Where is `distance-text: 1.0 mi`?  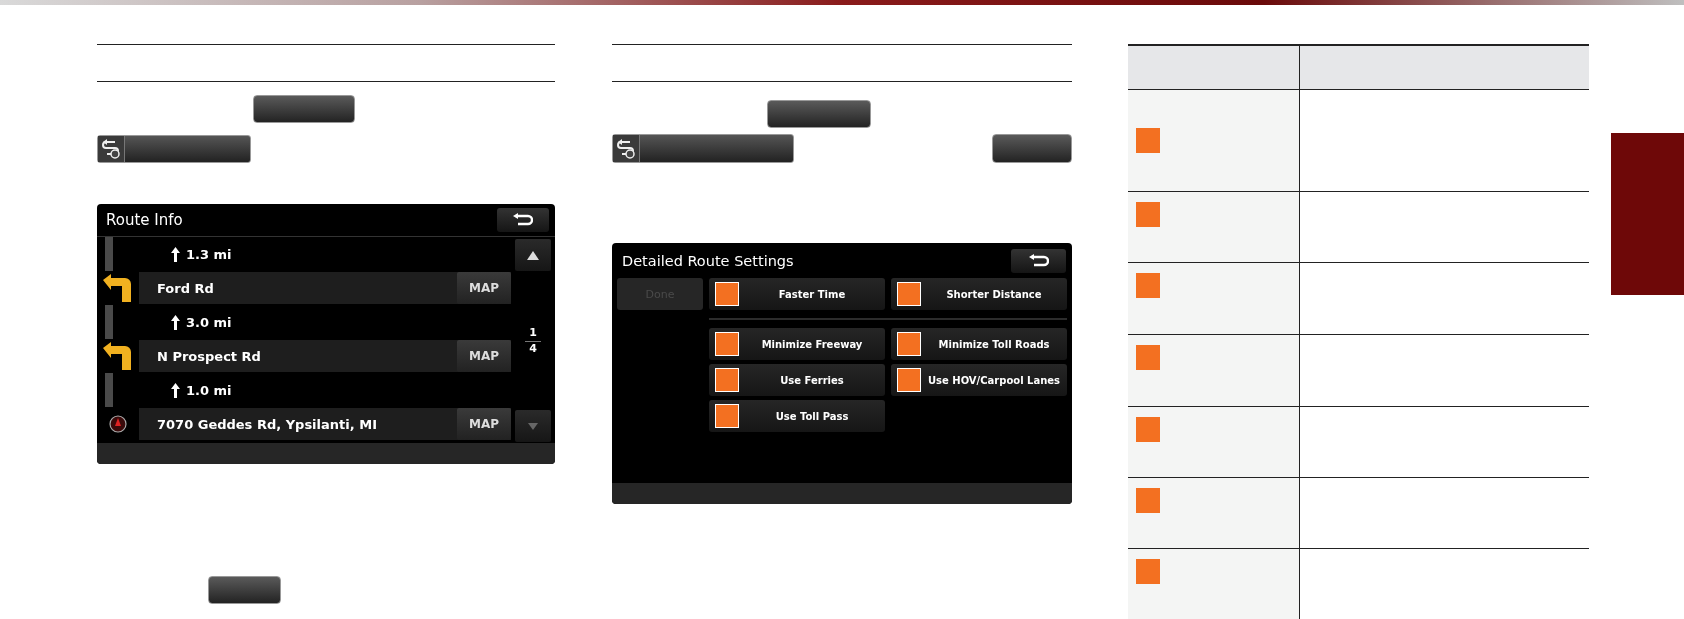
distance-text: 1.0 mi is located at coordinates (209, 390).